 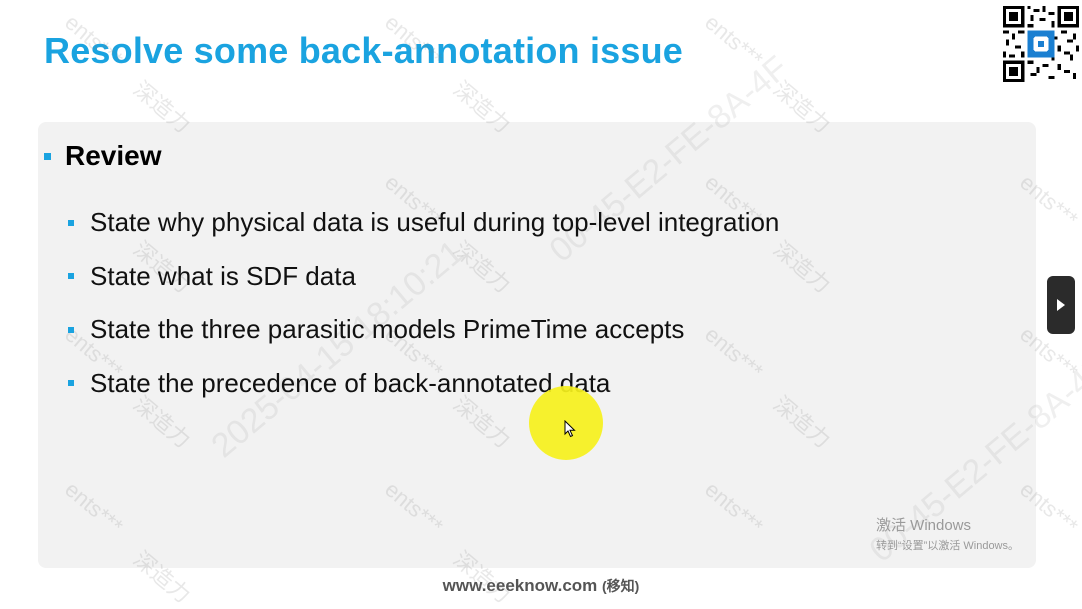 I want to click on play-triangle-icon, so click(x=1061, y=305).